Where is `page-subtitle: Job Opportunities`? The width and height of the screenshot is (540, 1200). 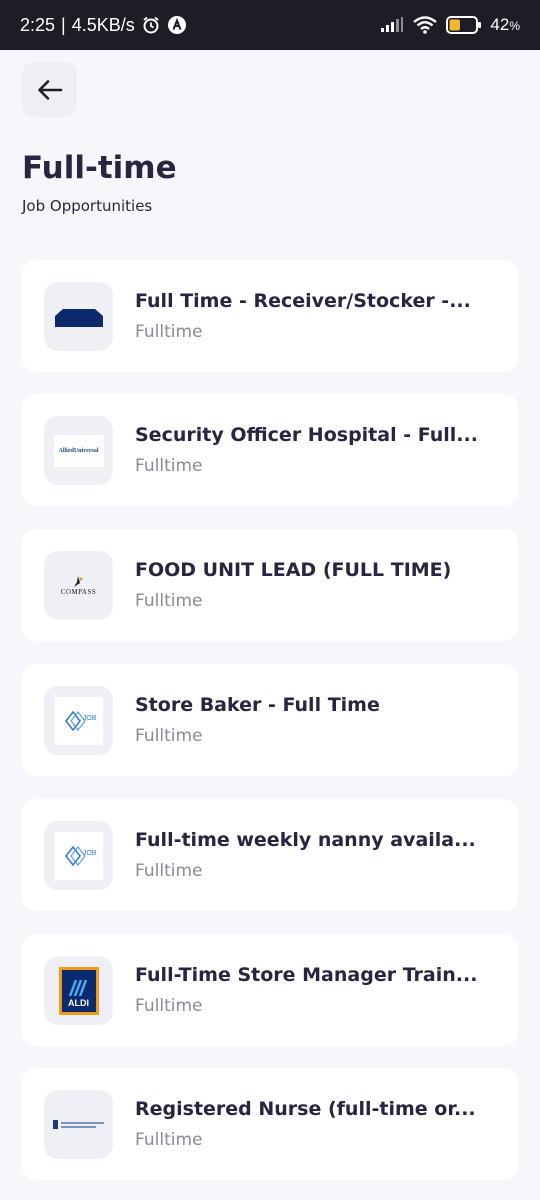 page-subtitle: Job Opportunities is located at coordinates (87, 206).